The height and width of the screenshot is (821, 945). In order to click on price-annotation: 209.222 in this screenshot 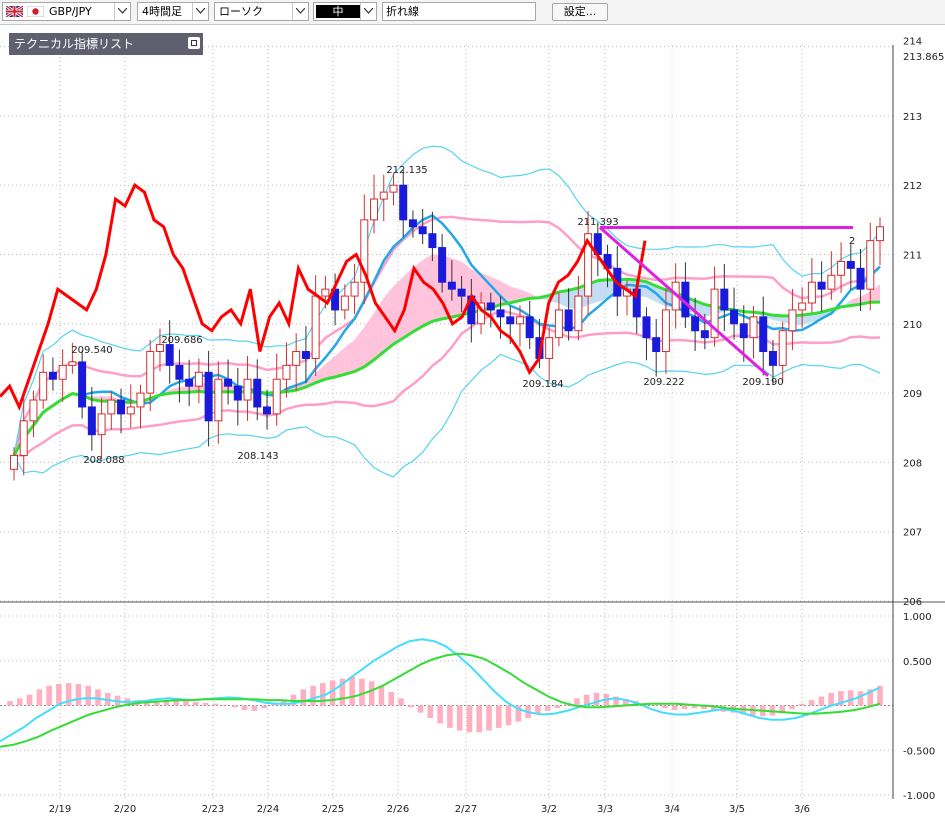, I will do `click(663, 382)`.